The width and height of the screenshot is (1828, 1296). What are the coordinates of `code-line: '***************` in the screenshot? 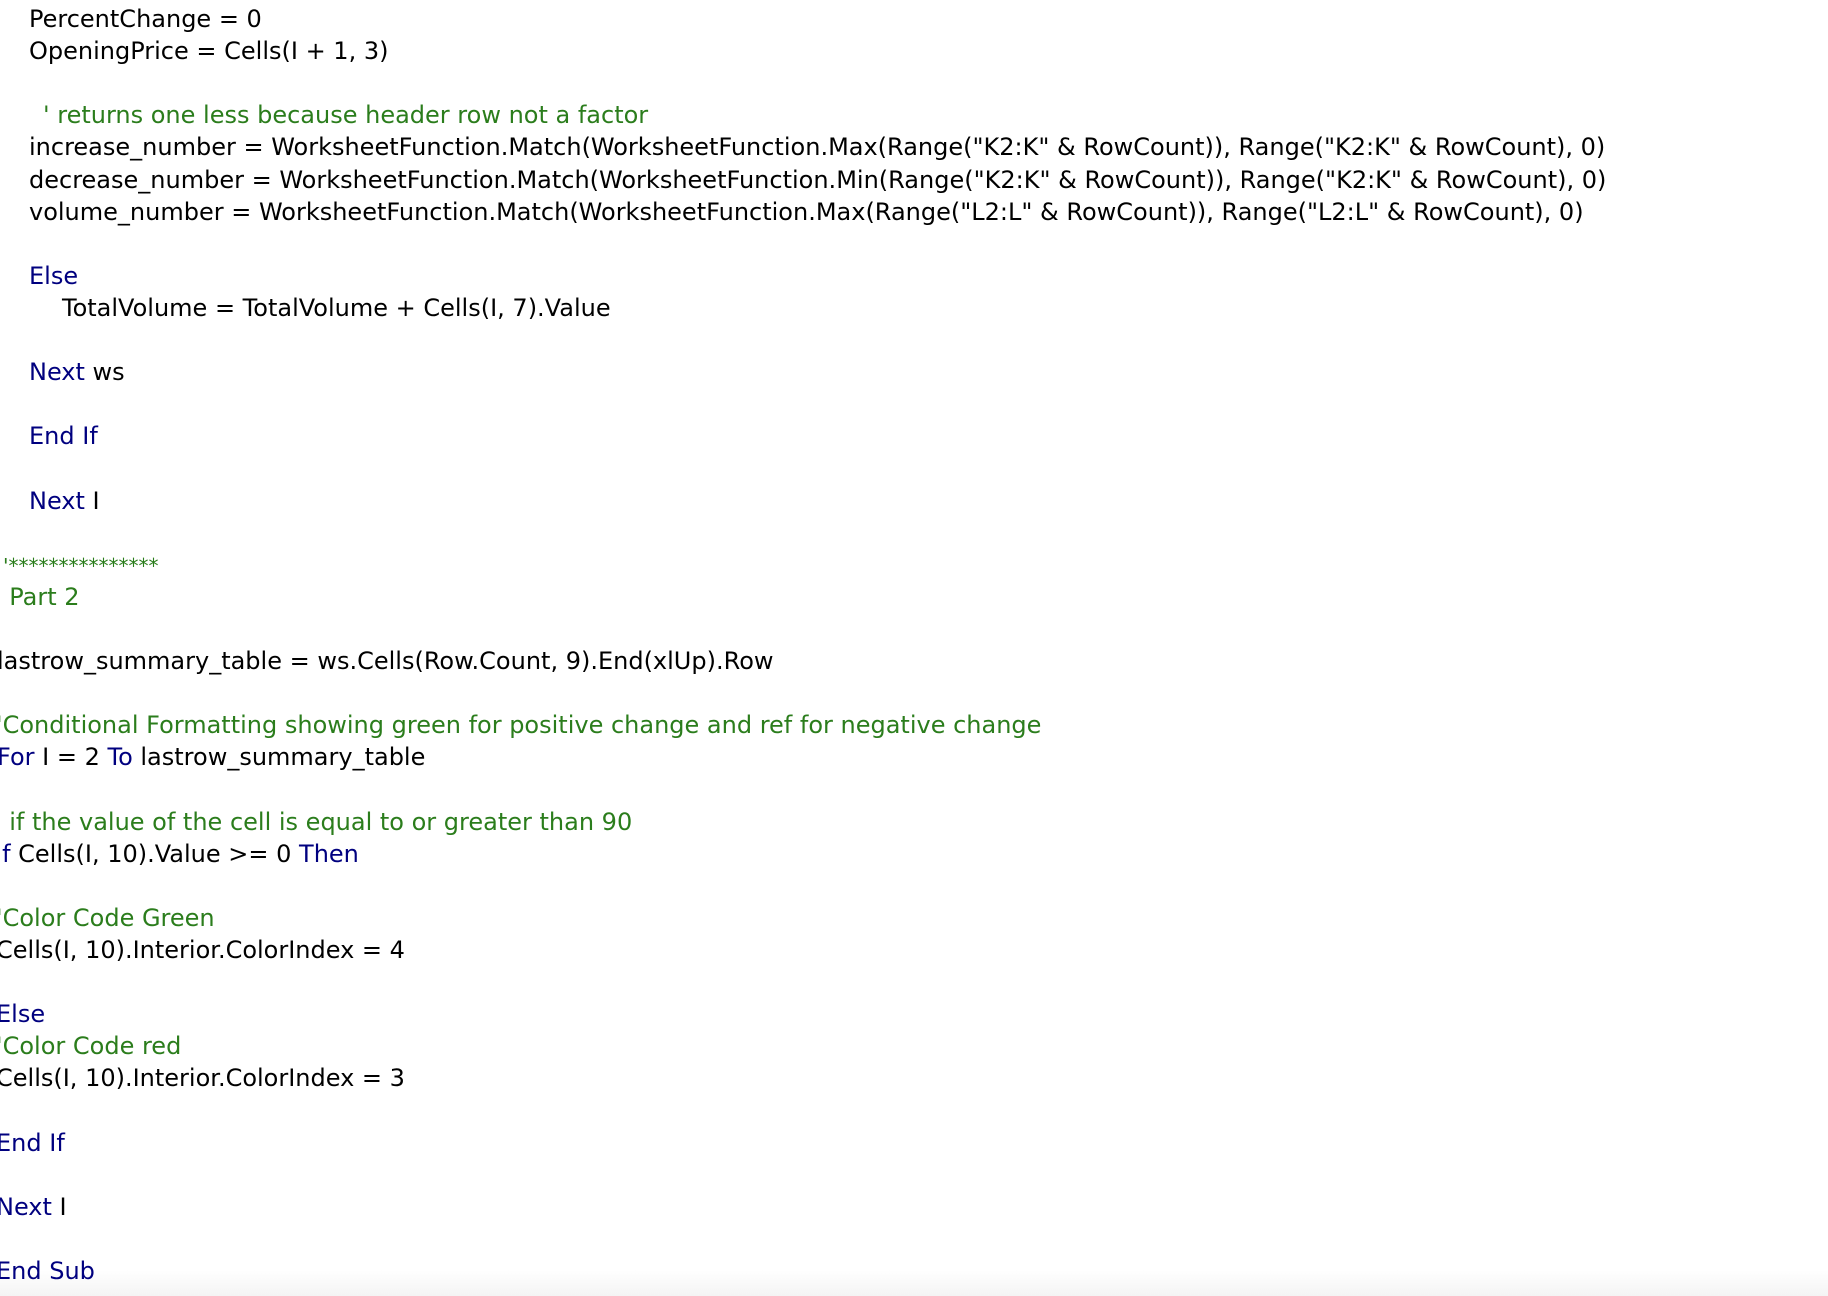 It's located at (81, 565).